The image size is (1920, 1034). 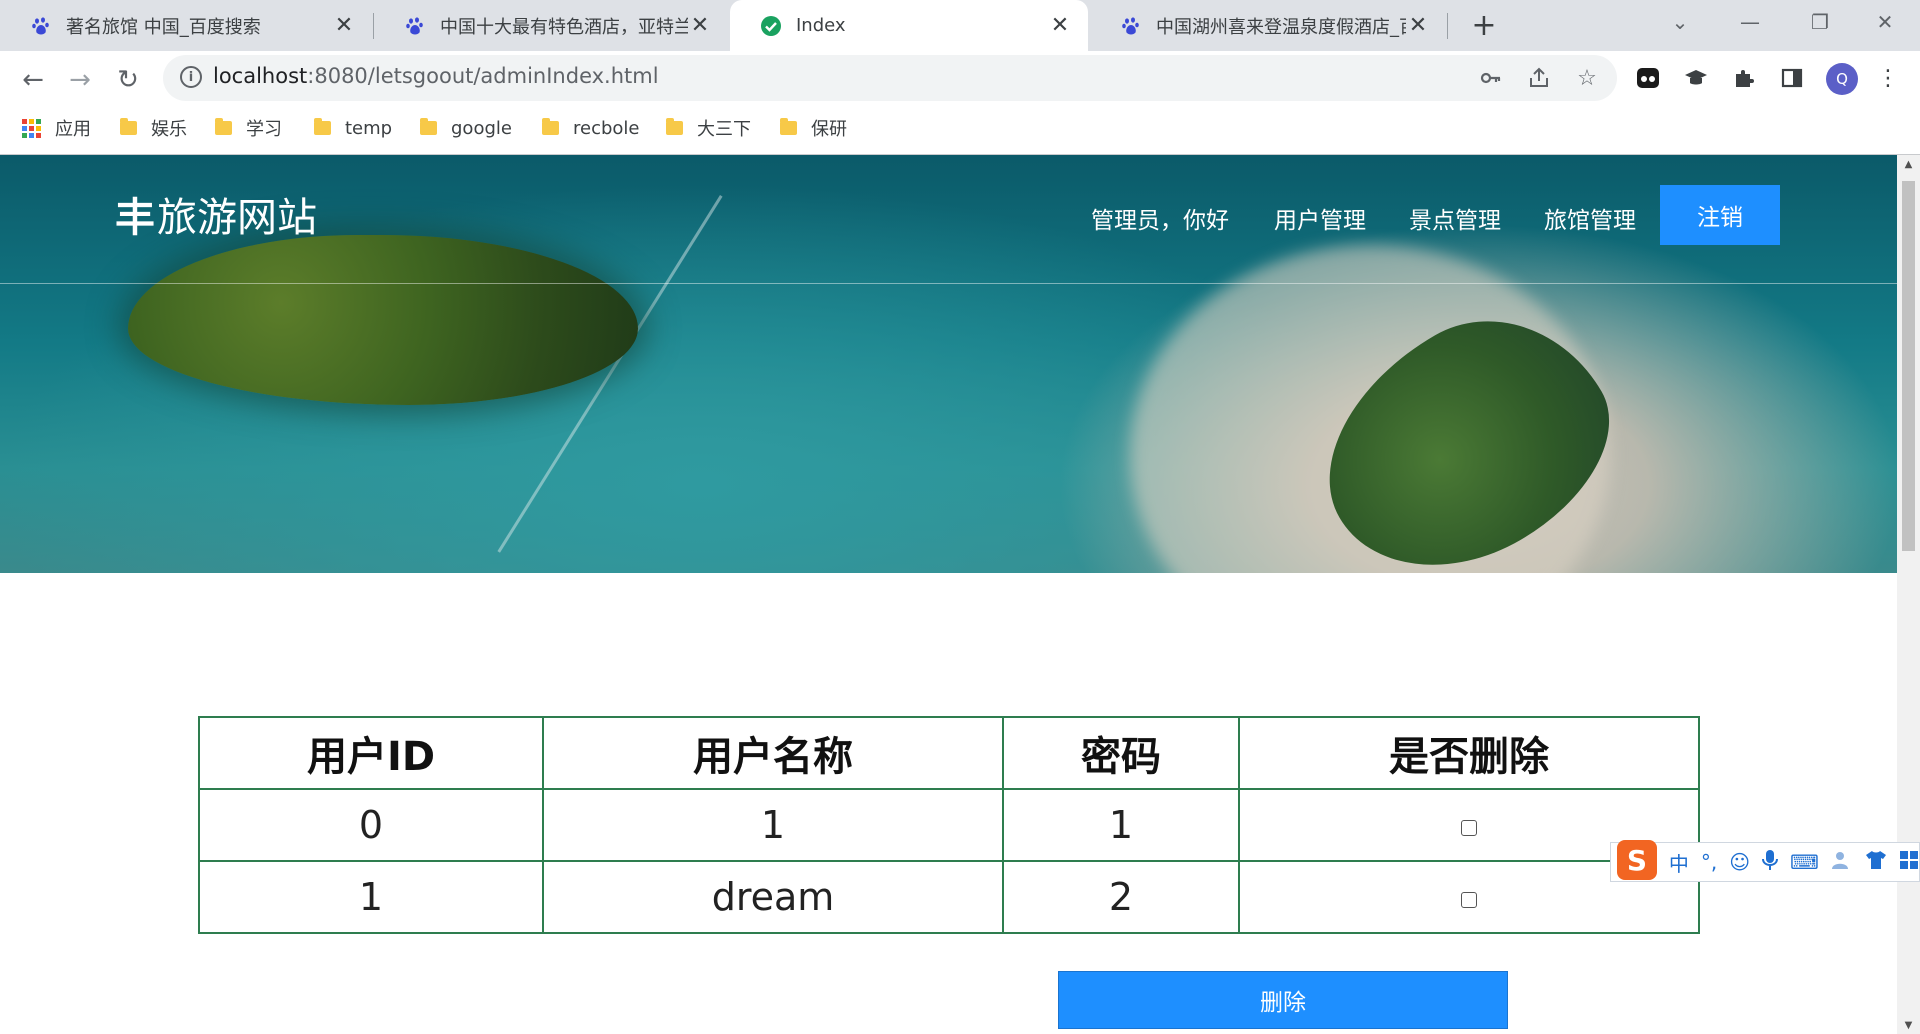 I want to click on puzzle-extensions-icon, so click(x=1744, y=78).